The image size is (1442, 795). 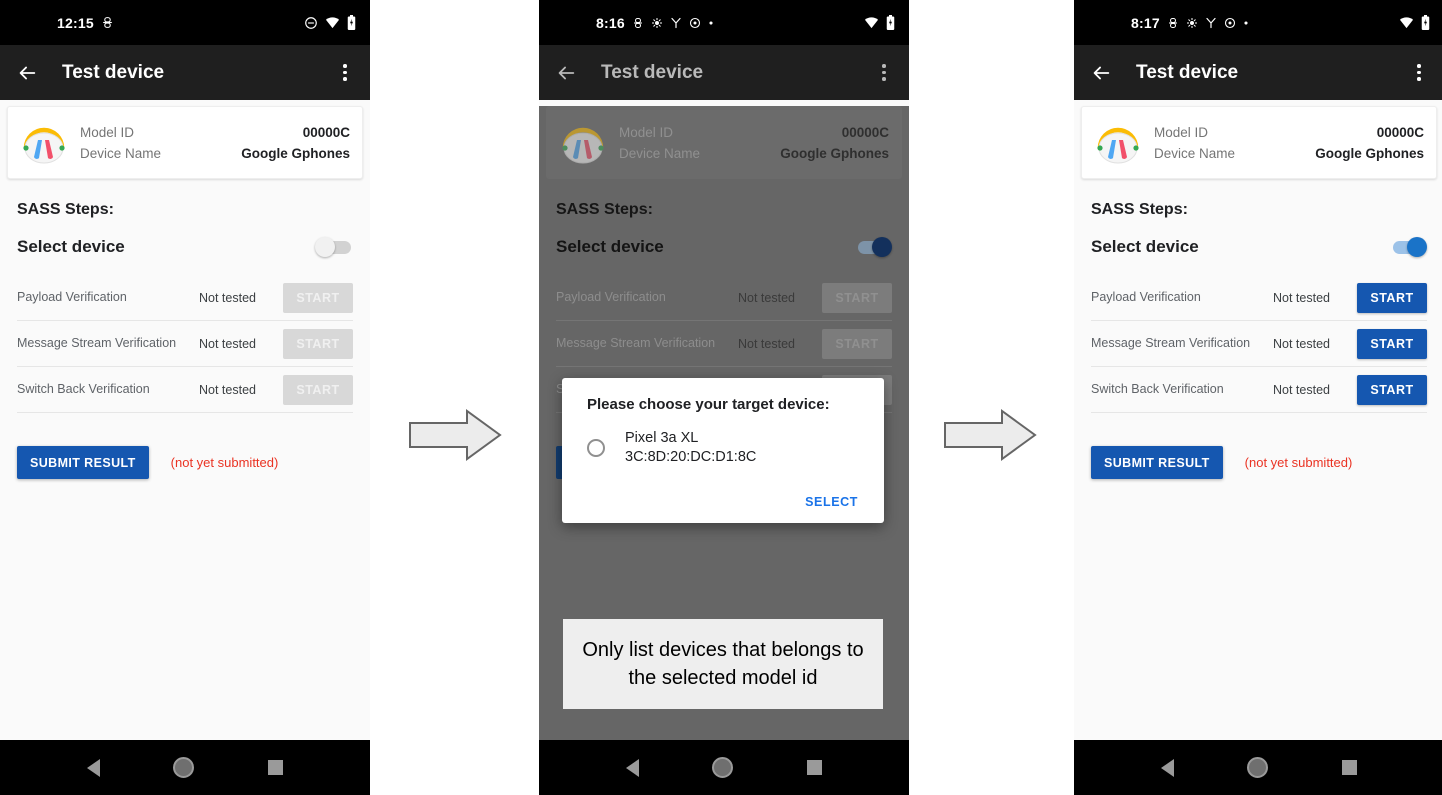 I want to click on status-bar-right, so click(x=1414, y=22).